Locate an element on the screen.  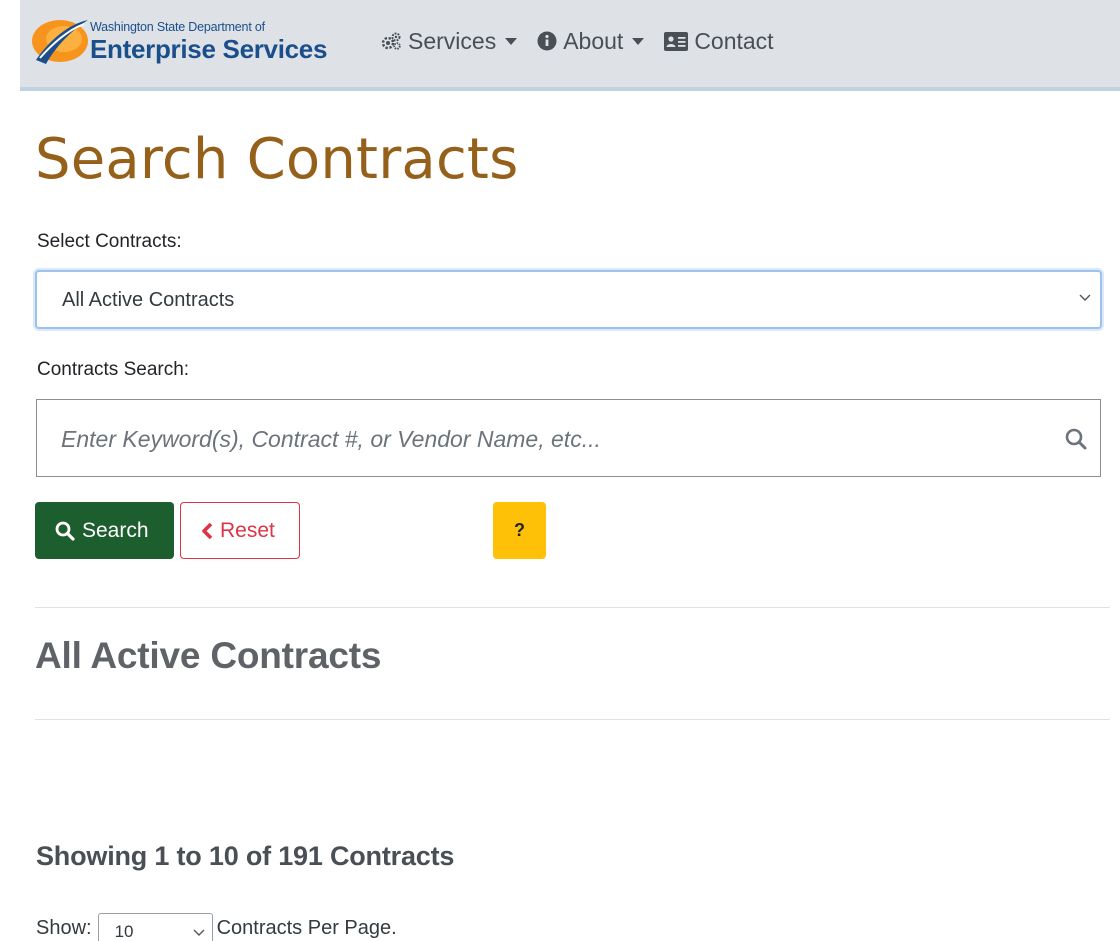
results-heading: All Active Contracts is located at coordinates (208, 655).